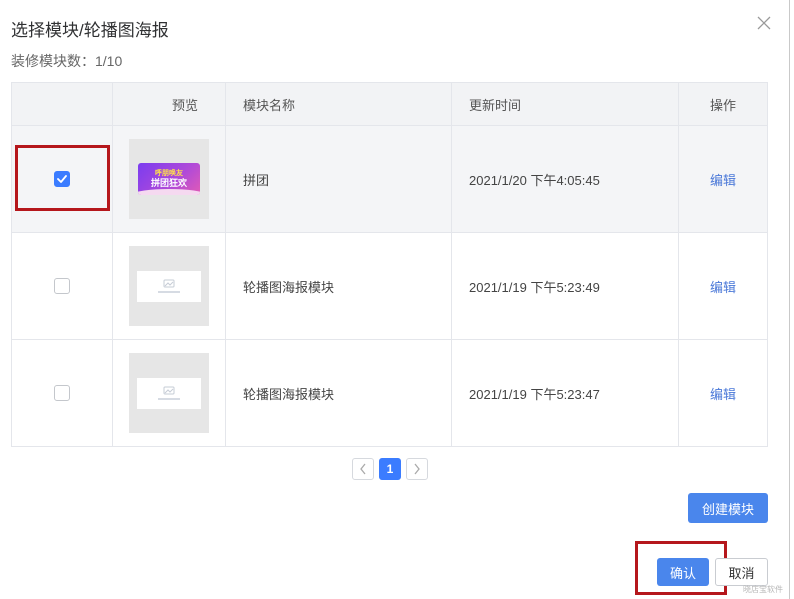  What do you see at coordinates (339, 104) in the screenshot?
I see `header-name: 模块名称` at bounding box center [339, 104].